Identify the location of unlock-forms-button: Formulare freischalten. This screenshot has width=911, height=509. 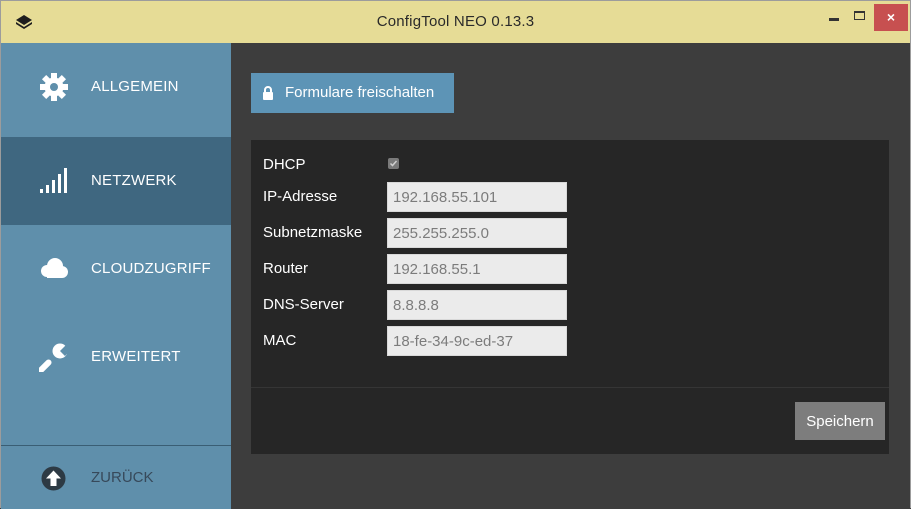
(352, 93).